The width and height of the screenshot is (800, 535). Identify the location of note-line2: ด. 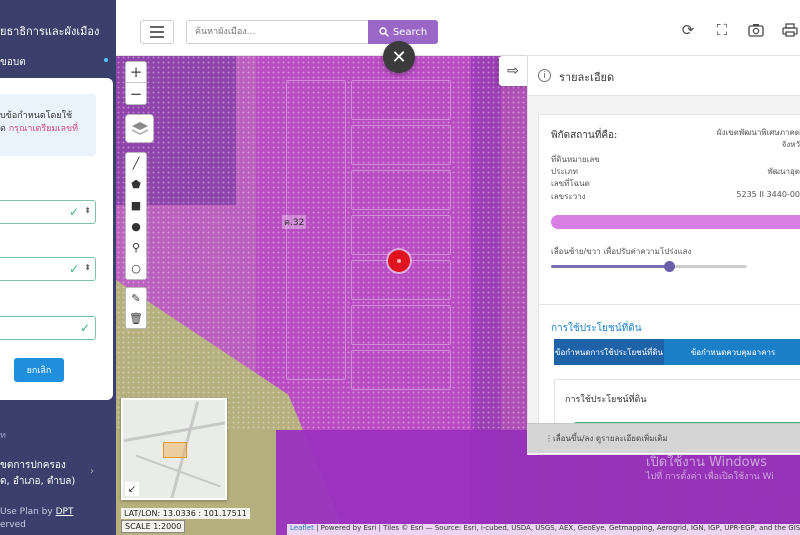
(3, 129).